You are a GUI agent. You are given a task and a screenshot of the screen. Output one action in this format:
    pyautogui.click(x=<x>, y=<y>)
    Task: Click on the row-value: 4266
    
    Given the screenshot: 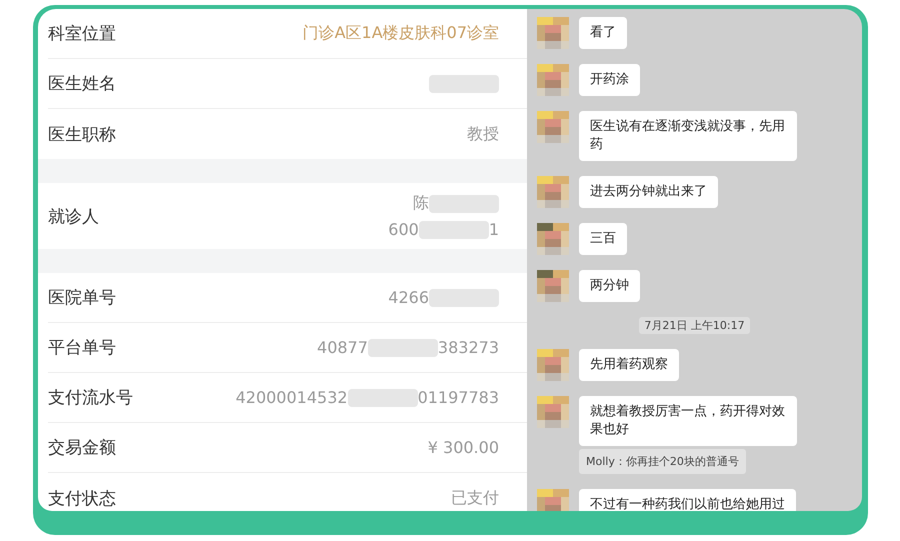 What is the action you would take?
    pyautogui.click(x=408, y=297)
    